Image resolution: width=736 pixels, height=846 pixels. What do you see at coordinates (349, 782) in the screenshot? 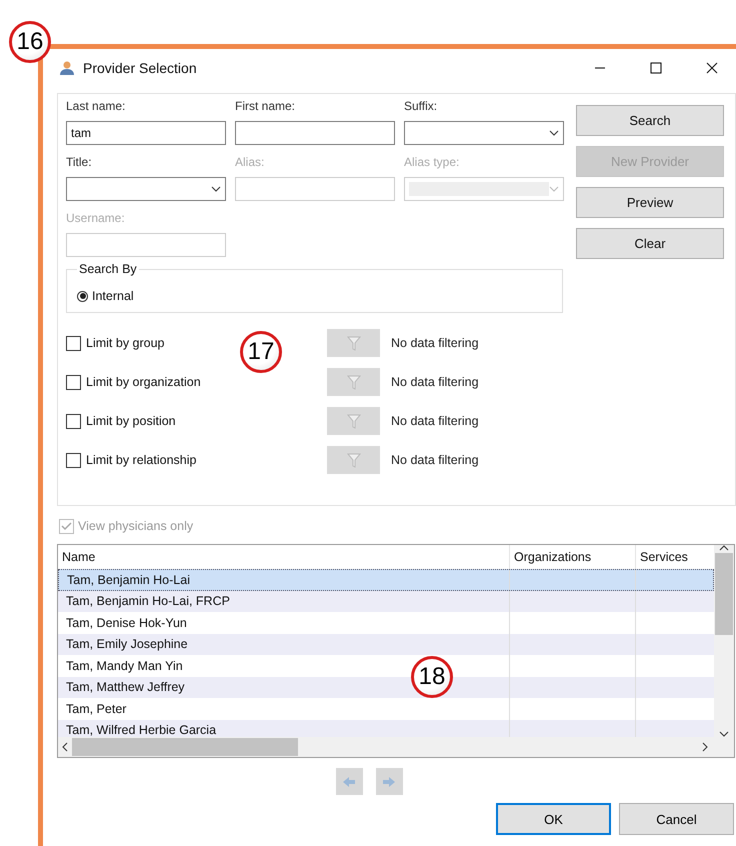
I see `left-arrow-icon` at bounding box center [349, 782].